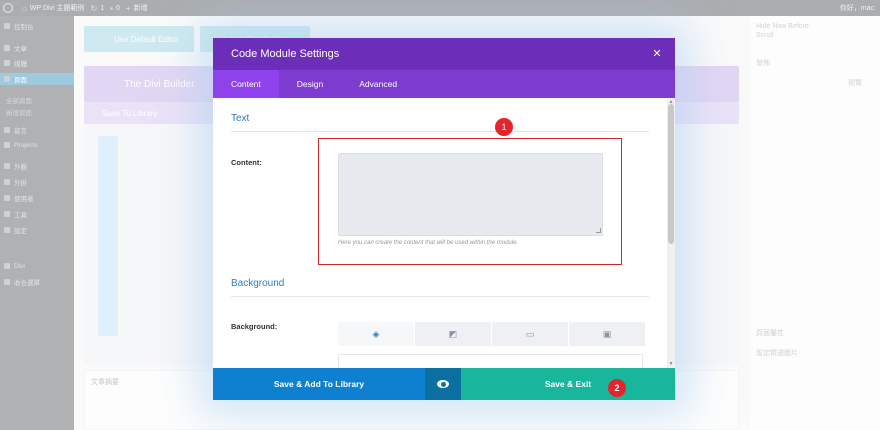 This screenshot has height=430, width=880. Describe the element at coordinates (37, 130) in the screenshot. I see `sidebar-item-comments: 留言` at that location.